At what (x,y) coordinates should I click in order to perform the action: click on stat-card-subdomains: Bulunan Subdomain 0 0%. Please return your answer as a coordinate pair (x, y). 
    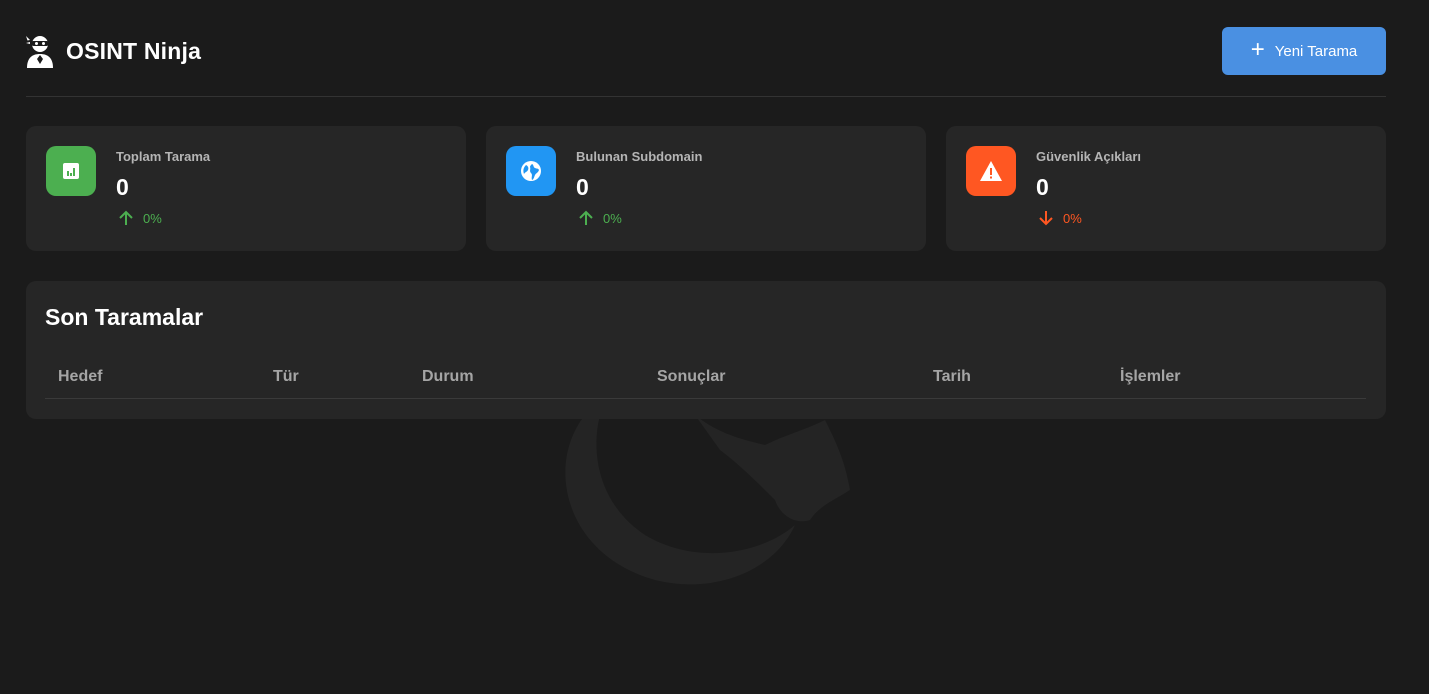
    Looking at the image, I should click on (706, 188).